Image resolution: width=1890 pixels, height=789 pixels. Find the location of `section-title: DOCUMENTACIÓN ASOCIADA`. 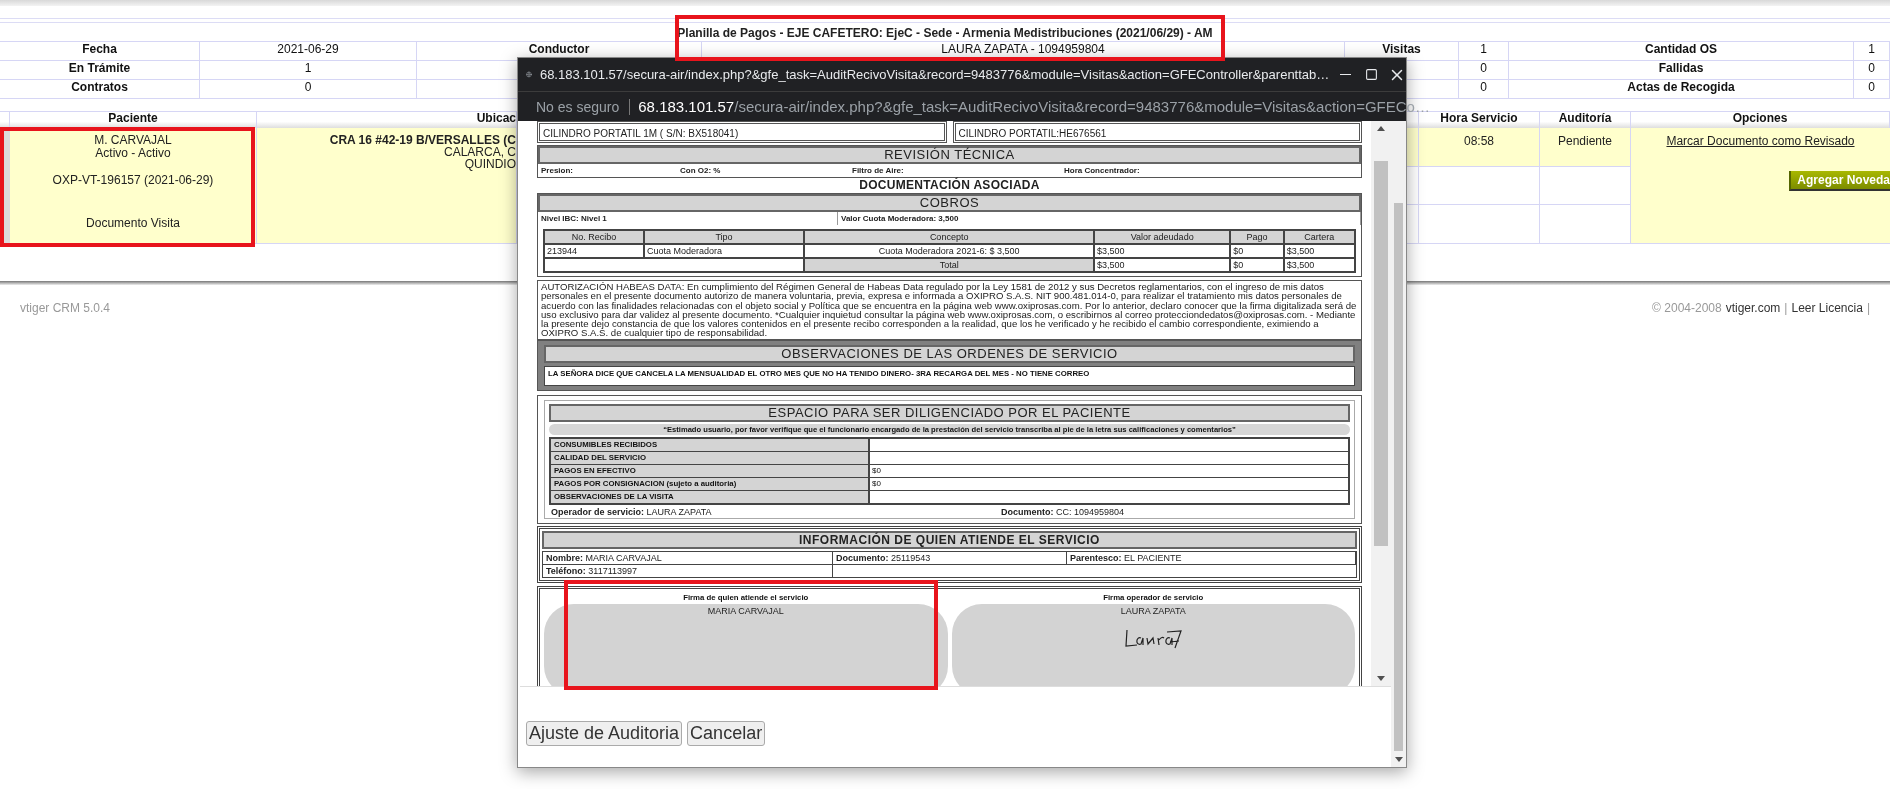

section-title: DOCUMENTACIÓN ASOCIADA is located at coordinates (949, 185).